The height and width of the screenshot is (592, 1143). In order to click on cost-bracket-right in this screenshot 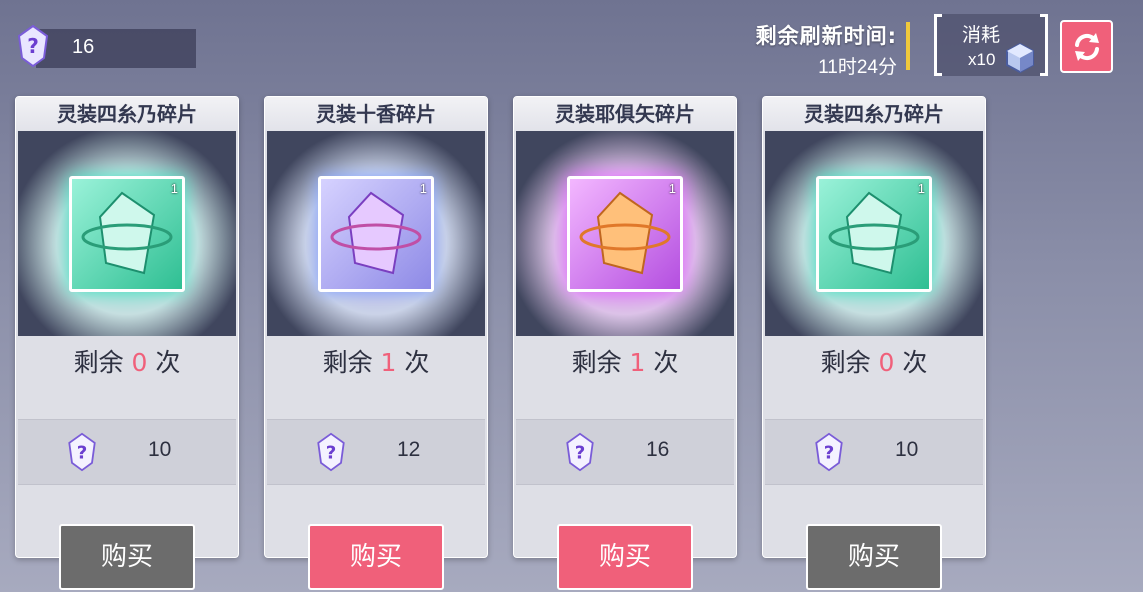, I will do `click(1044, 45)`.